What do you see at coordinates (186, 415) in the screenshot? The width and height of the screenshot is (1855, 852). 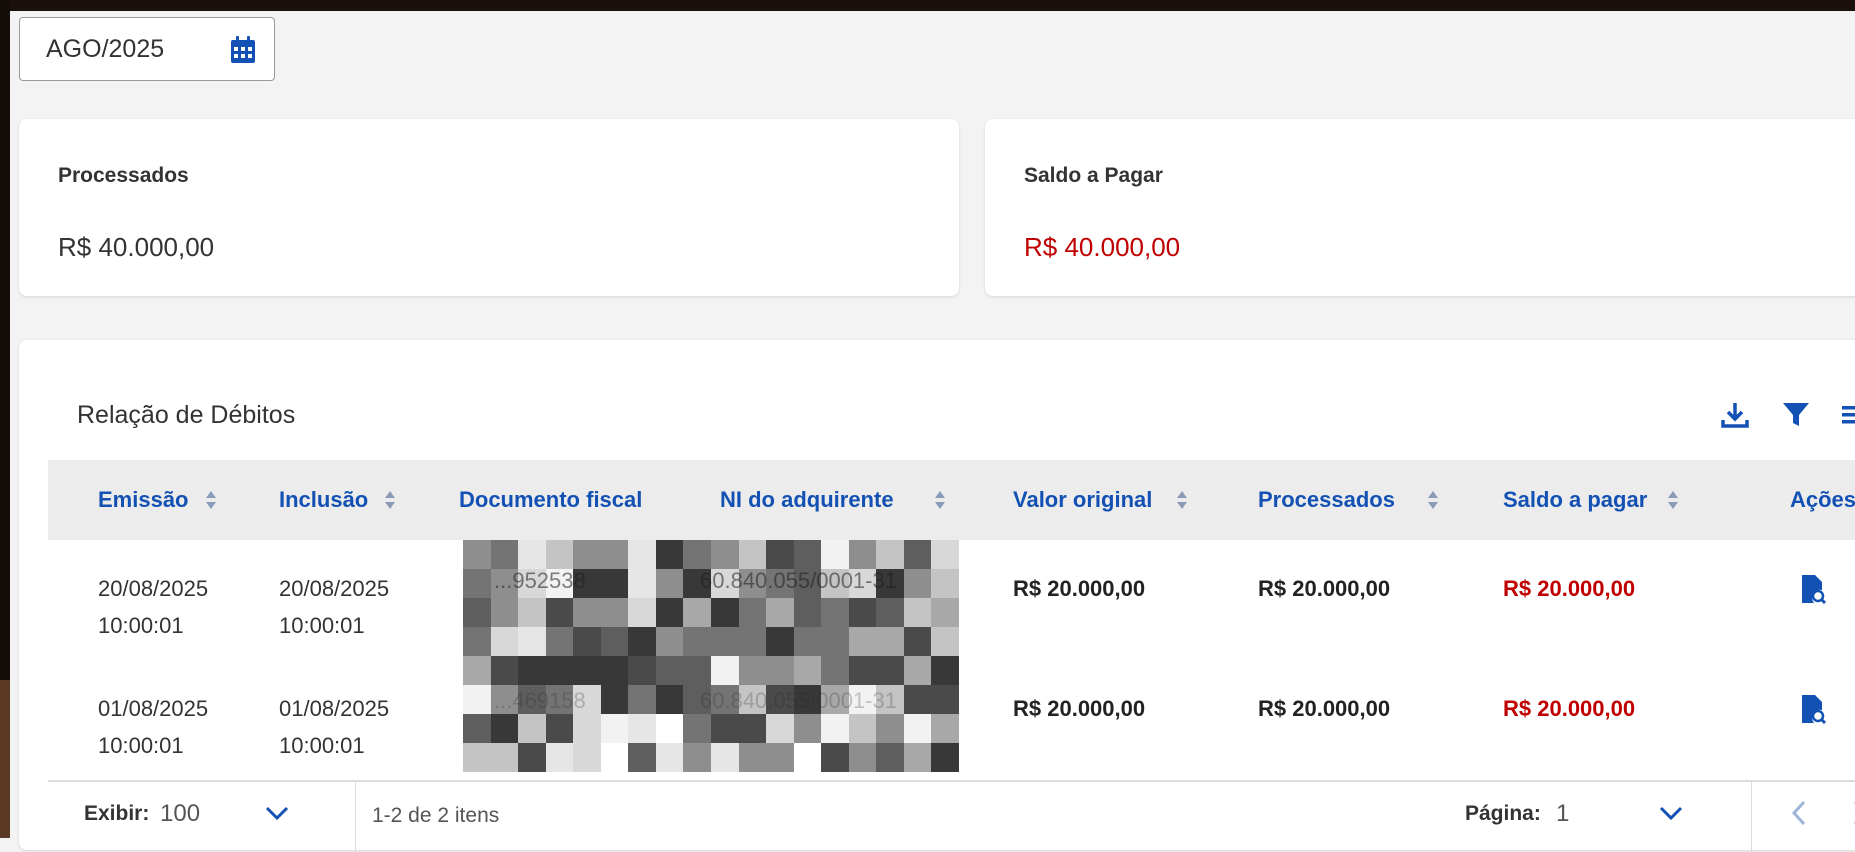 I see `panel-title: Relação de Débitos` at bounding box center [186, 415].